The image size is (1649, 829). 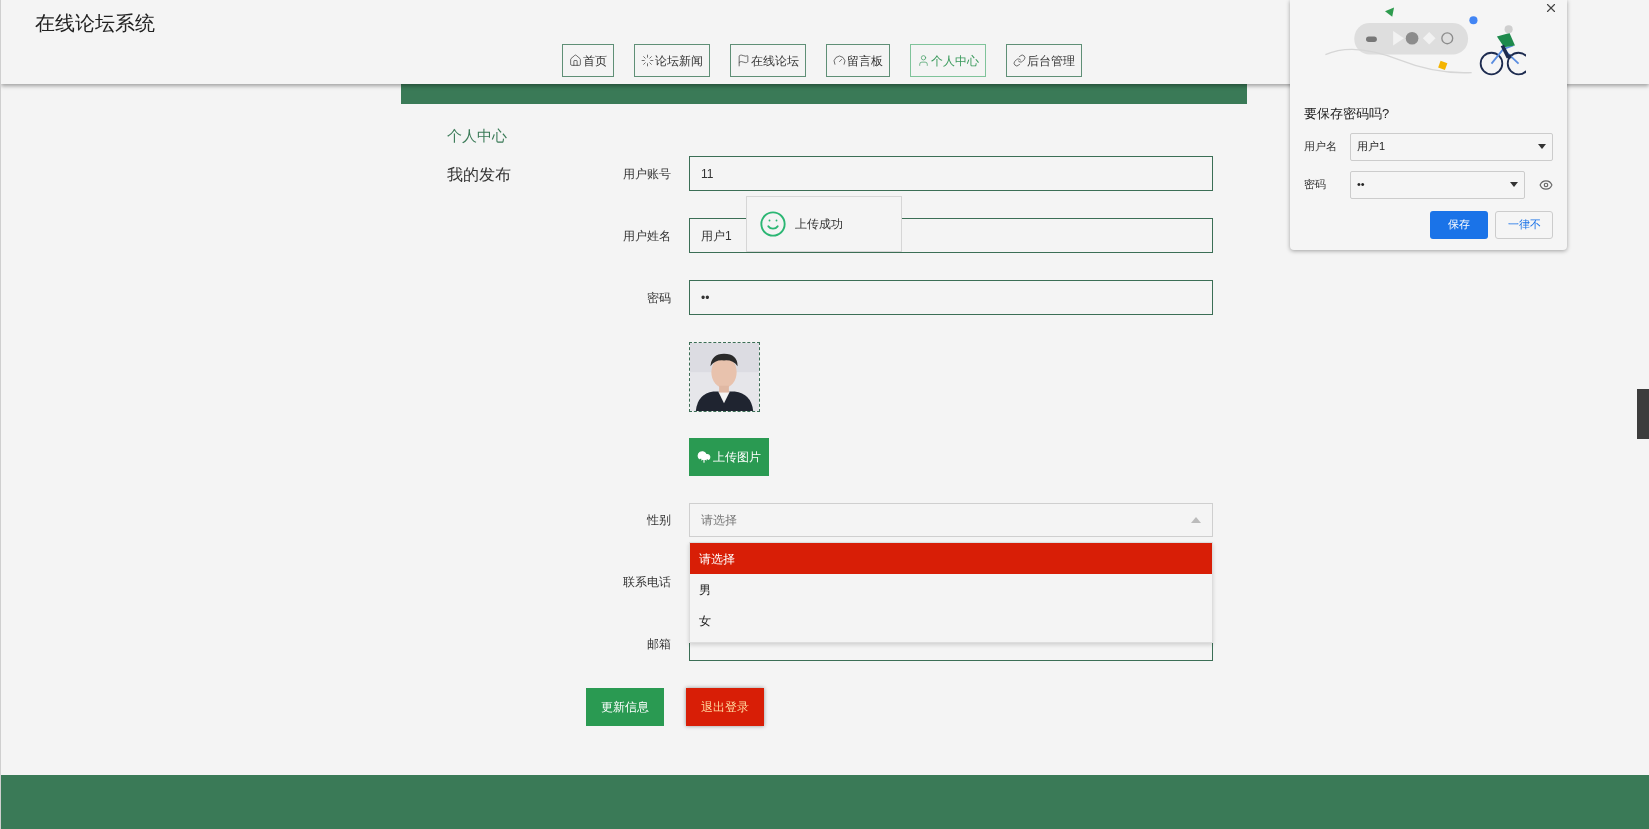 What do you see at coordinates (95, 23) in the screenshot?
I see `site-title: 在线论坛系统` at bounding box center [95, 23].